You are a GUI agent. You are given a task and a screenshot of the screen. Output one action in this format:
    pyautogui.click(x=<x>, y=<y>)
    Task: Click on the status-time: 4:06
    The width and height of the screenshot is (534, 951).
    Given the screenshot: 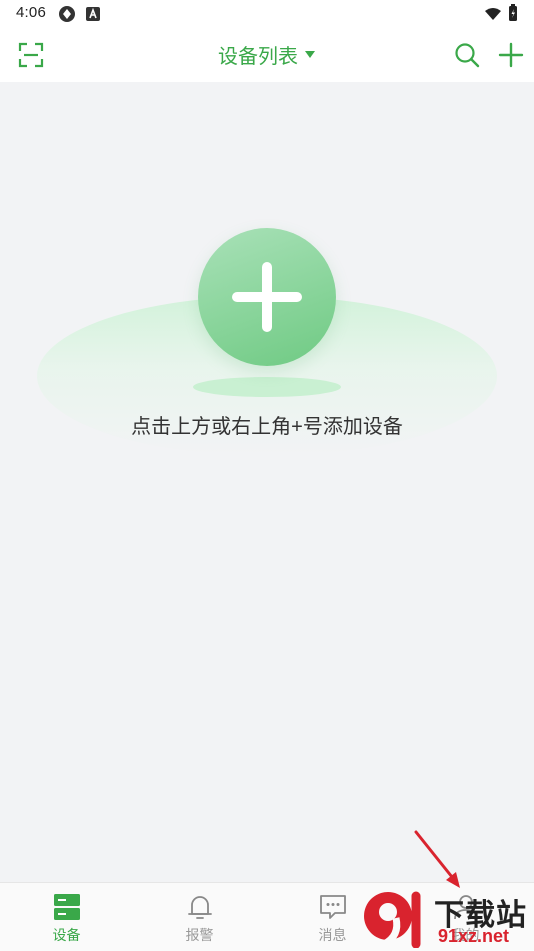 What is the action you would take?
    pyautogui.click(x=31, y=12)
    